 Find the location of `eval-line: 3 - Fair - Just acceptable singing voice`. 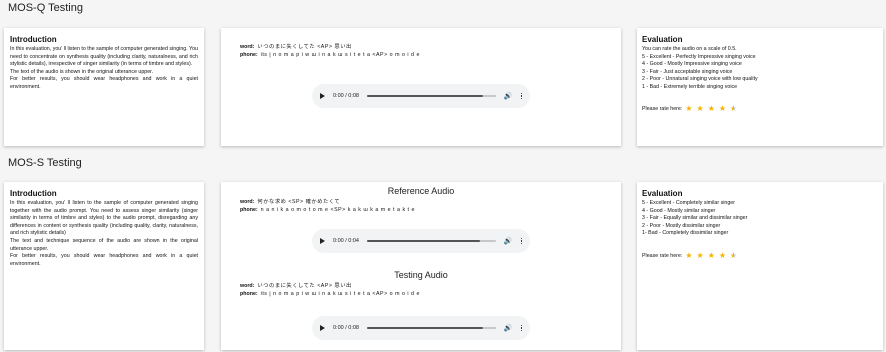

eval-line: 3 - Fair - Just acceptable singing voice is located at coordinates (687, 71).